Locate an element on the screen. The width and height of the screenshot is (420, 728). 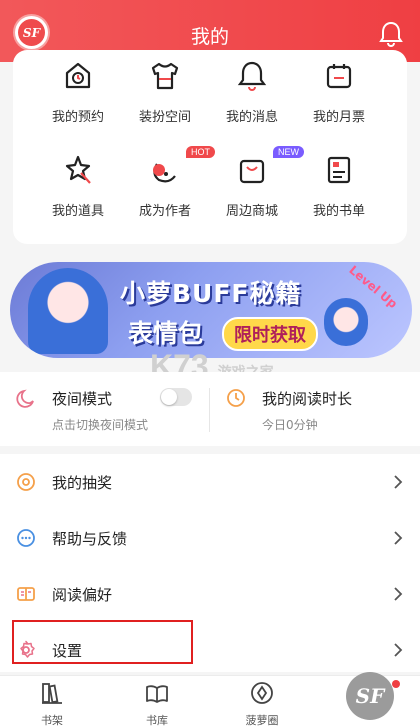
shopping-bag-icon is located at coordinates (252, 171).